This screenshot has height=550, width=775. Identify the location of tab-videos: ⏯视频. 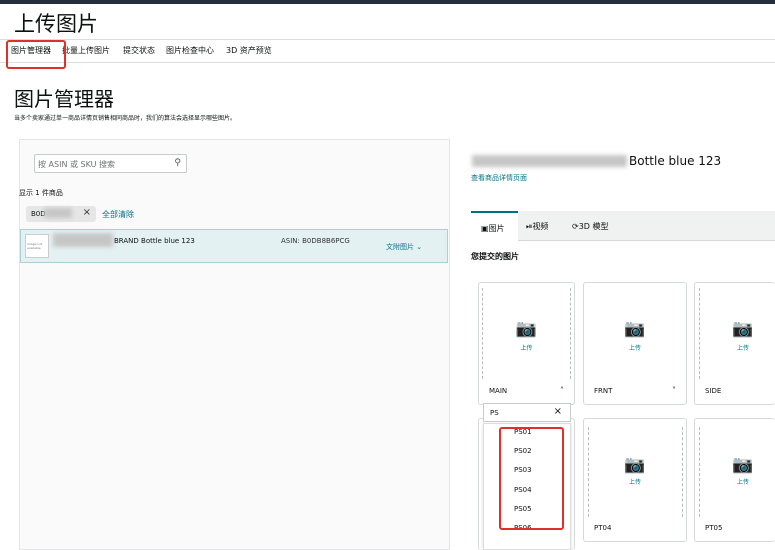
(546, 226).